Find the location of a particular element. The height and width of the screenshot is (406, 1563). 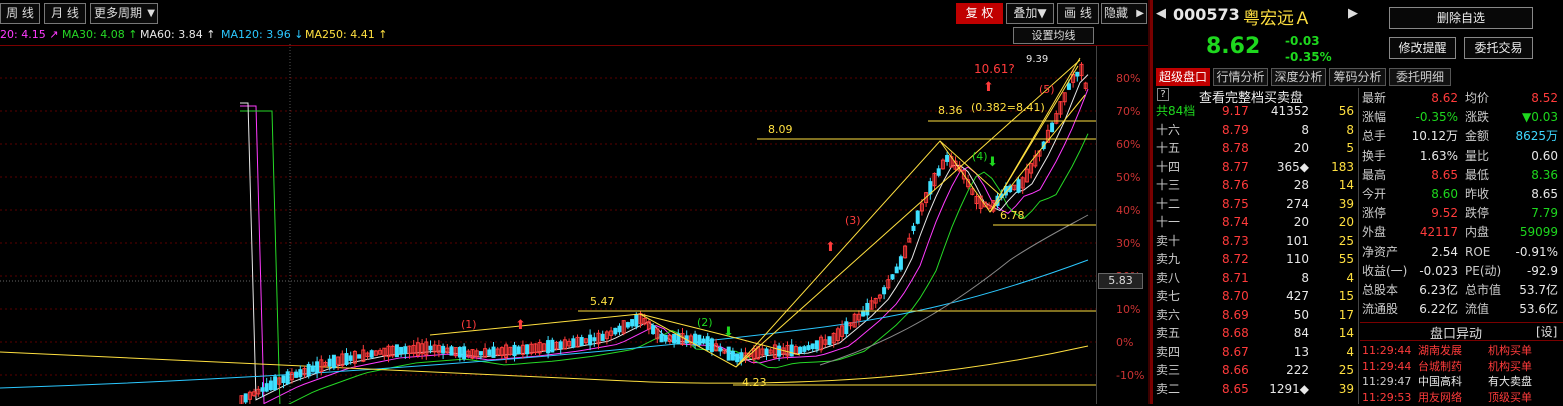

overlay-dropdown: 叠加▼ is located at coordinates (1030, 13).